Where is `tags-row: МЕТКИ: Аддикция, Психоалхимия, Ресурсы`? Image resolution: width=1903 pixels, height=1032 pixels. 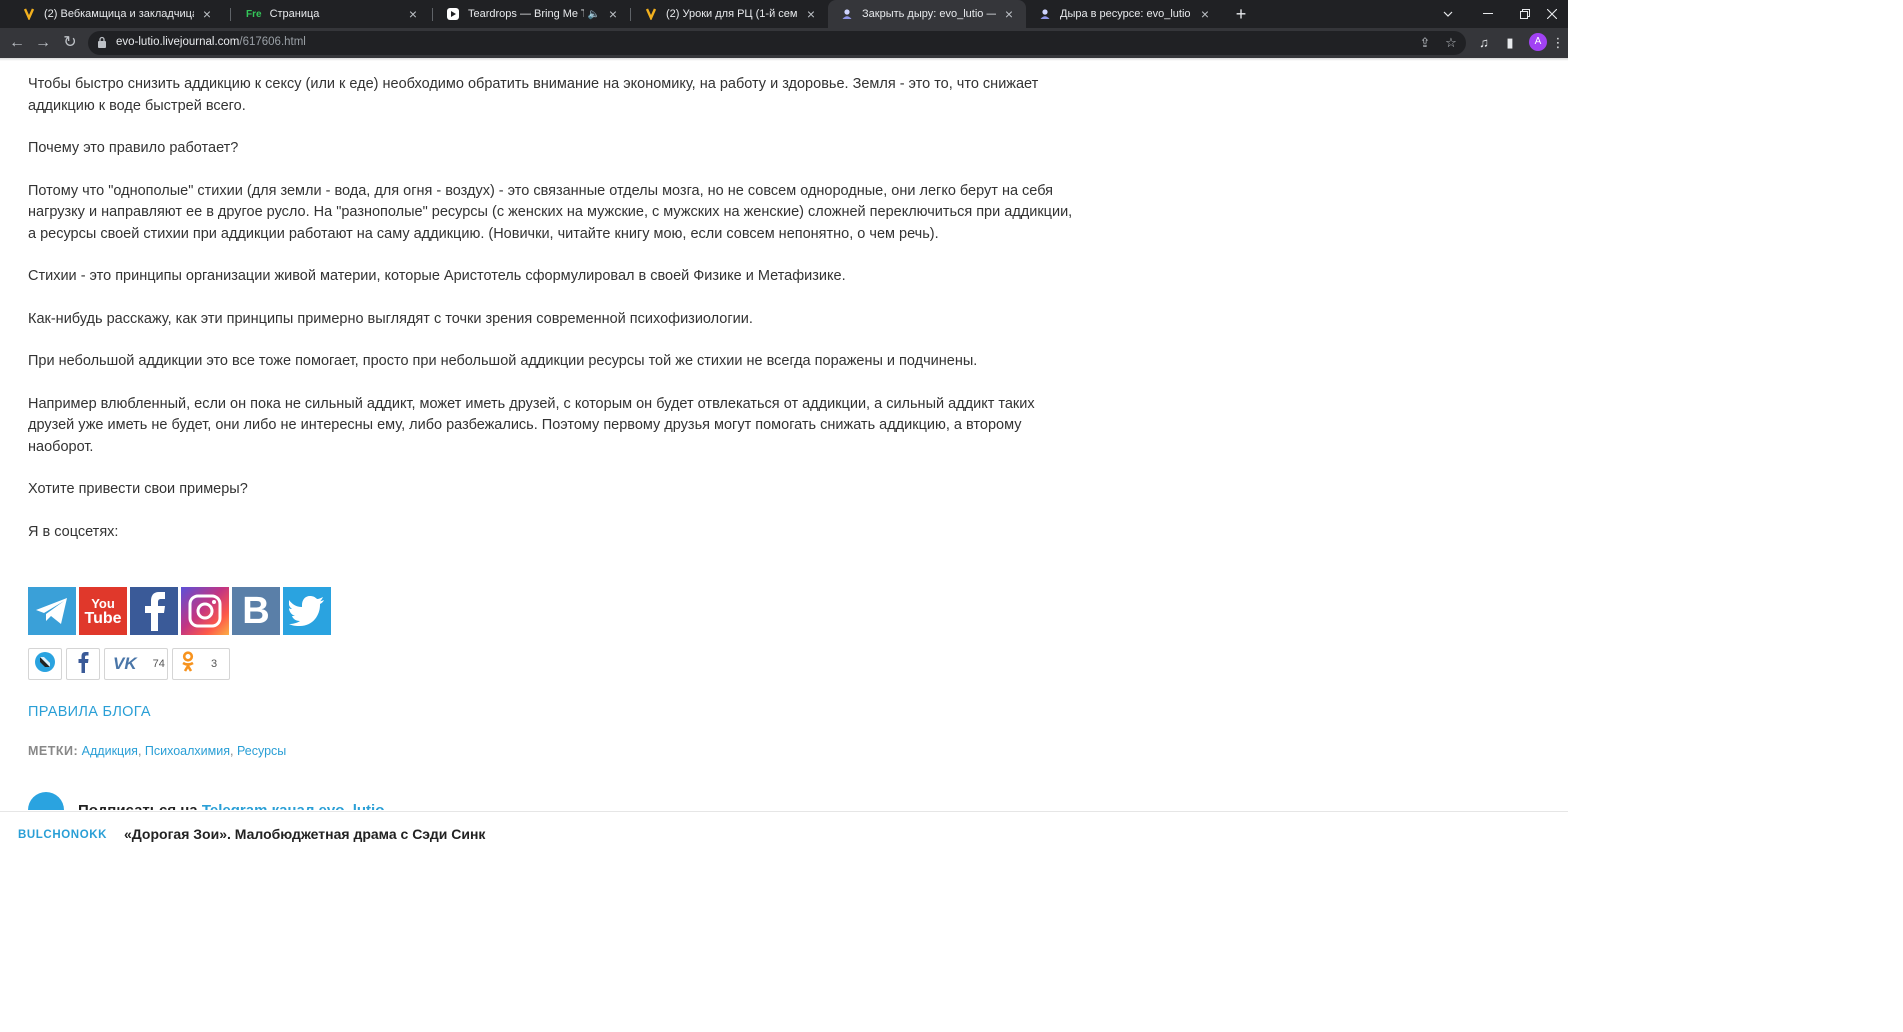
tags-row: МЕТКИ: Аддикция, Психоалхимия, Ресурсы is located at coordinates (157, 751).